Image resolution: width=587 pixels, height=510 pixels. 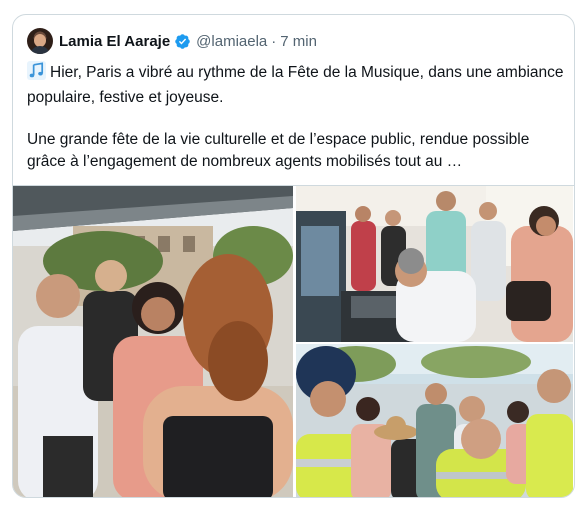 I want to click on author-avatar, so click(x=40, y=41).